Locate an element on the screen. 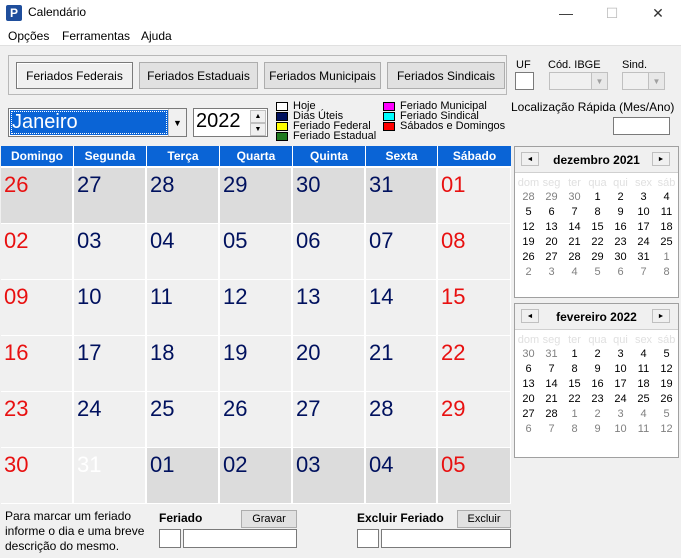 This screenshot has height=558, width=681. day-cell: 25 is located at coordinates (183, 420).